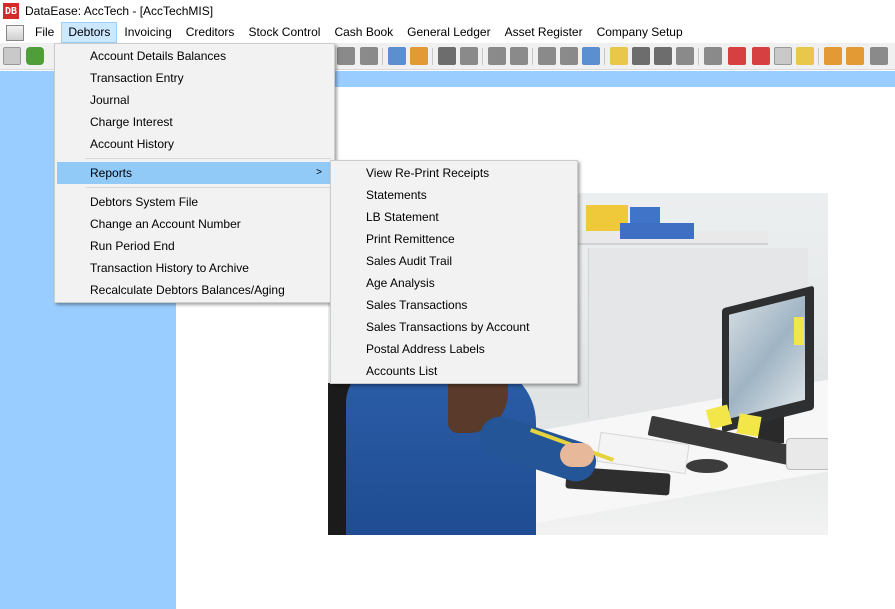 The height and width of the screenshot is (609, 895). What do you see at coordinates (455, 327) in the screenshot?
I see `menu-item-sales-transactions-by-account: Sales Transactions by Account` at bounding box center [455, 327].